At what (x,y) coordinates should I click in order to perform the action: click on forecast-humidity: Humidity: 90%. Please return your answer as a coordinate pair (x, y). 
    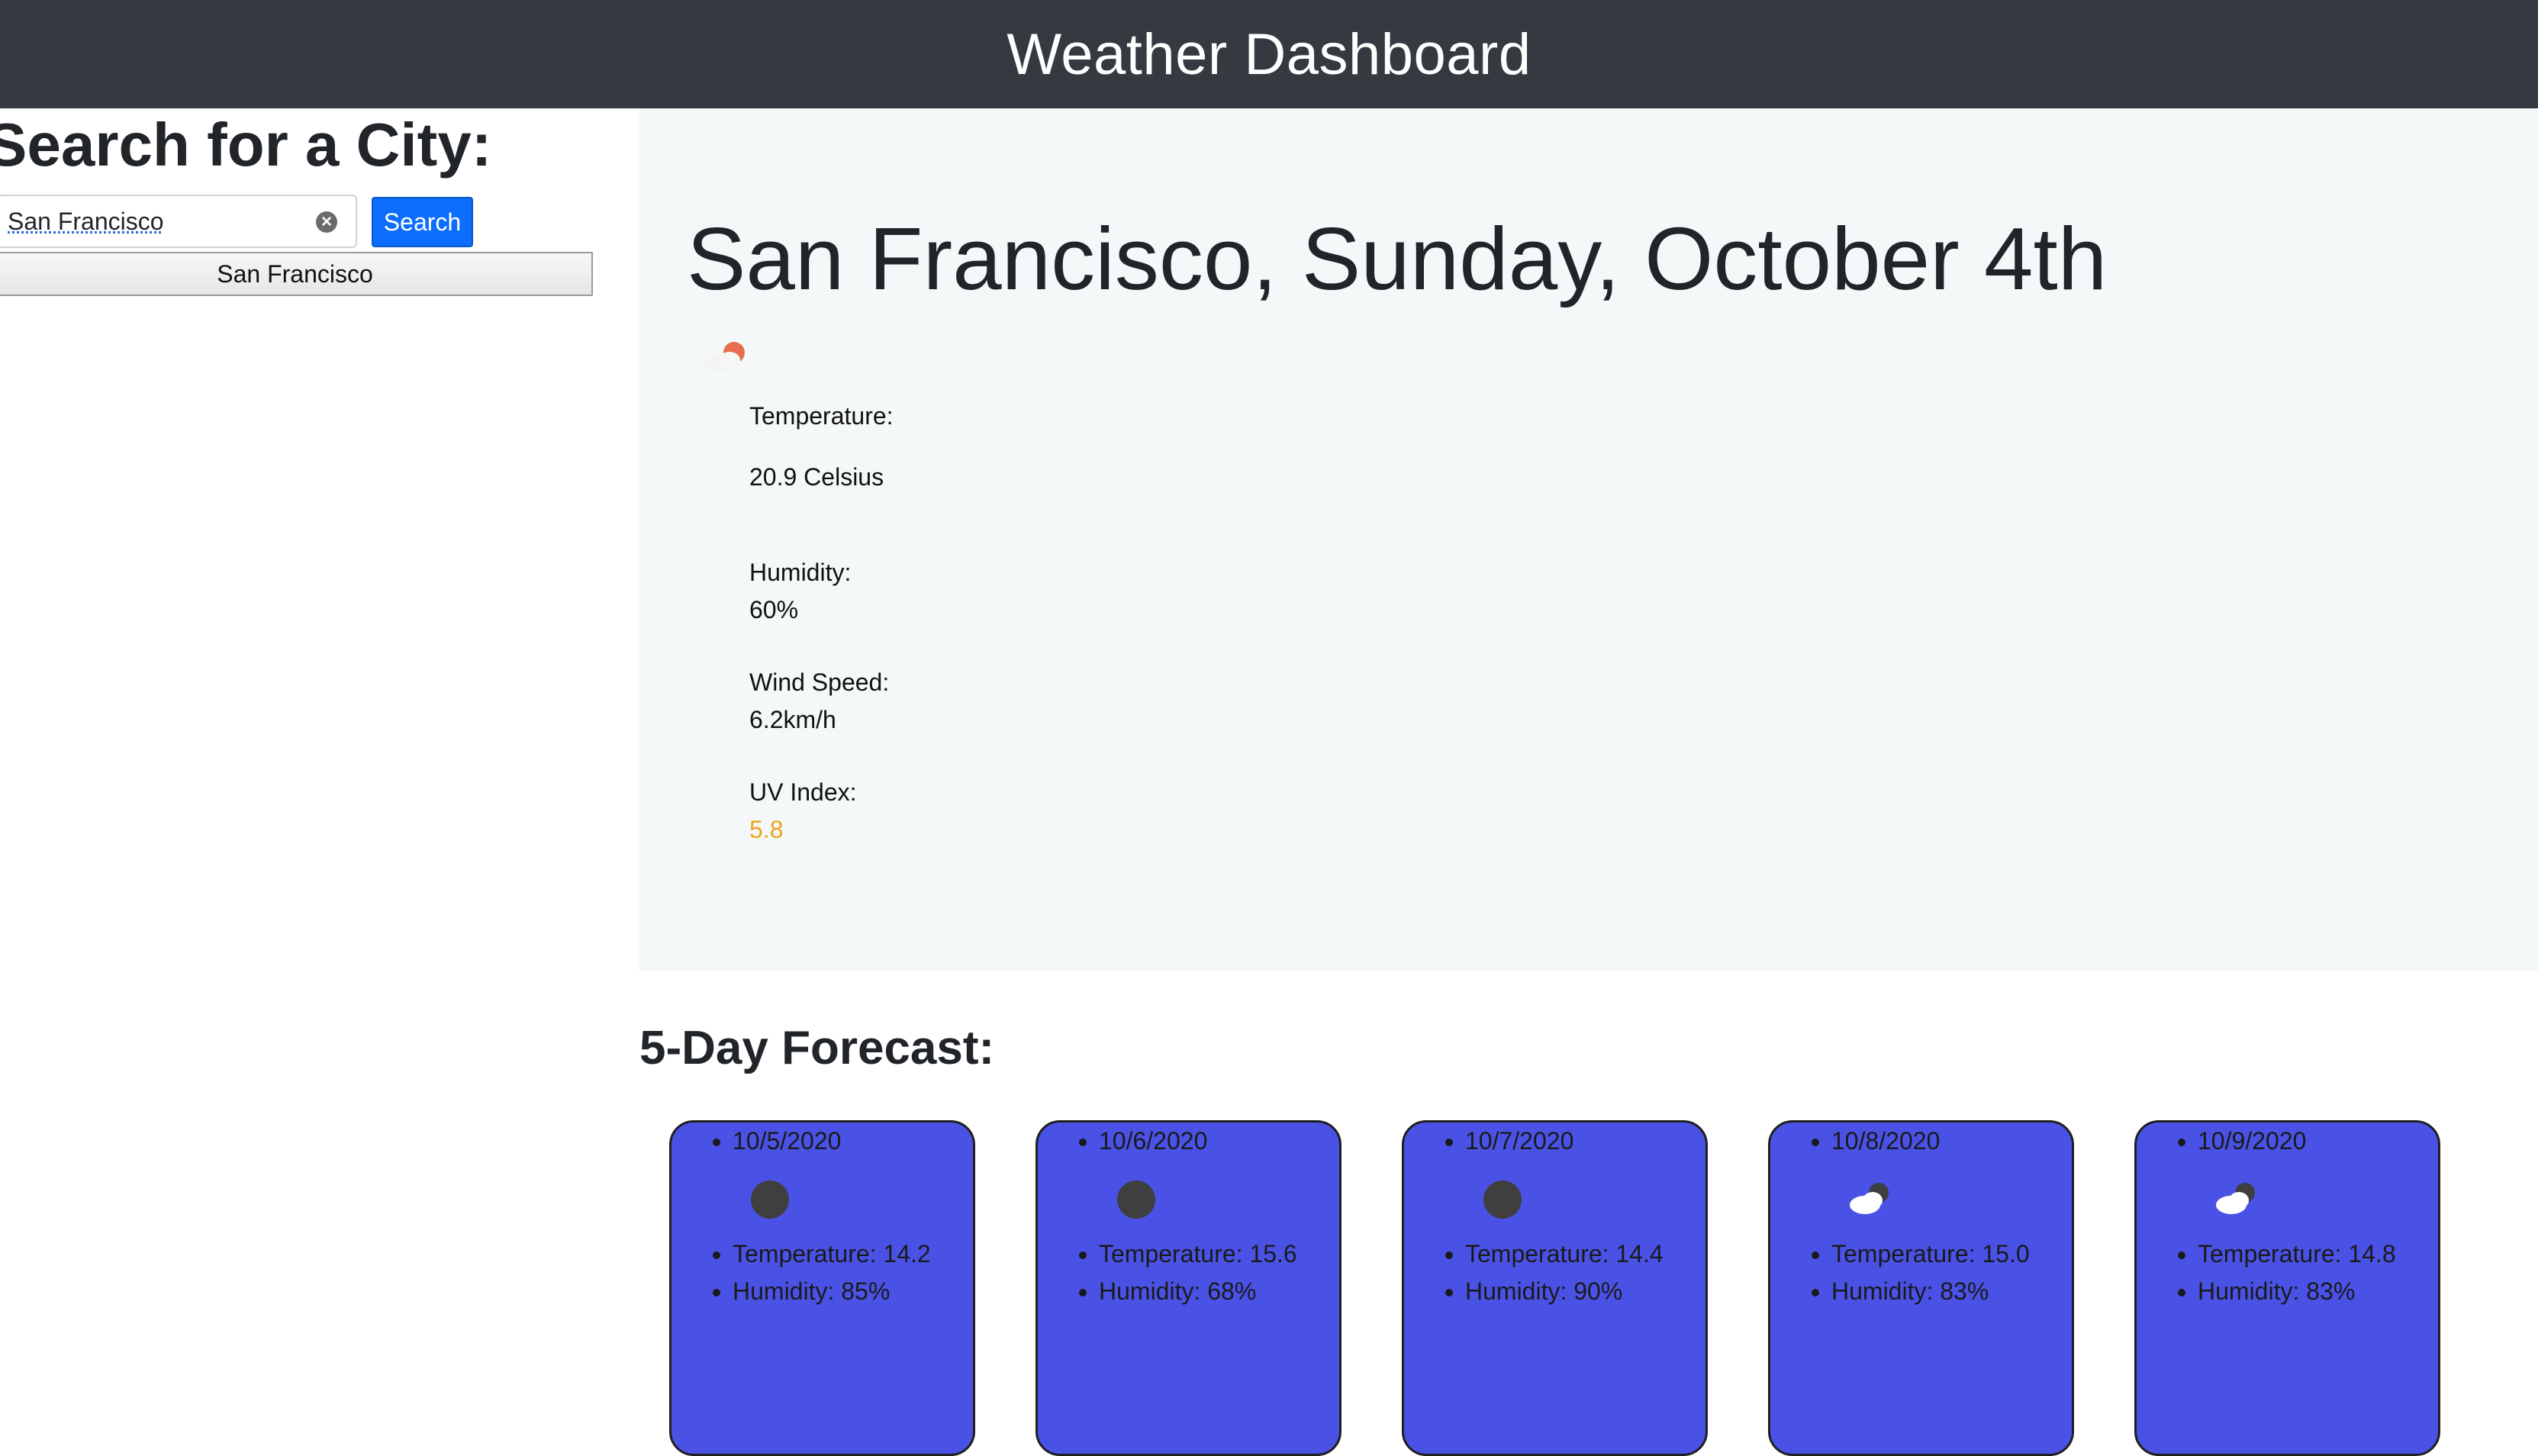
    Looking at the image, I should click on (1564, 1291).